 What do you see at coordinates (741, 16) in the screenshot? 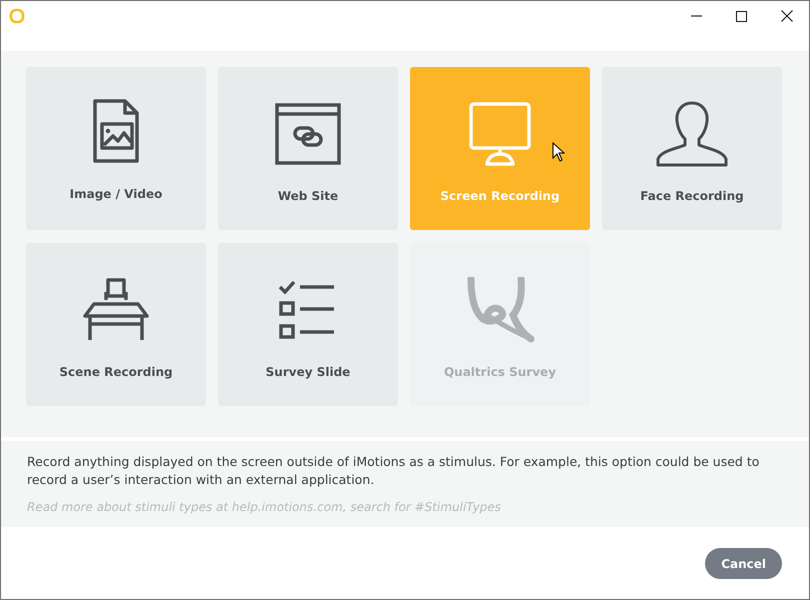
I see `maximize-icon` at bounding box center [741, 16].